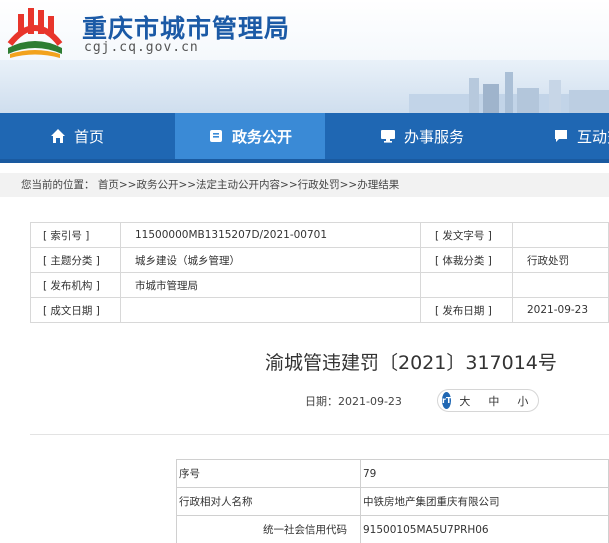 The height and width of the screenshot is (543, 609). Describe the element at coordinates (58, 185) in the screenshot. I see `breadcrumb-prefix: 您当前的位置：` at that location.